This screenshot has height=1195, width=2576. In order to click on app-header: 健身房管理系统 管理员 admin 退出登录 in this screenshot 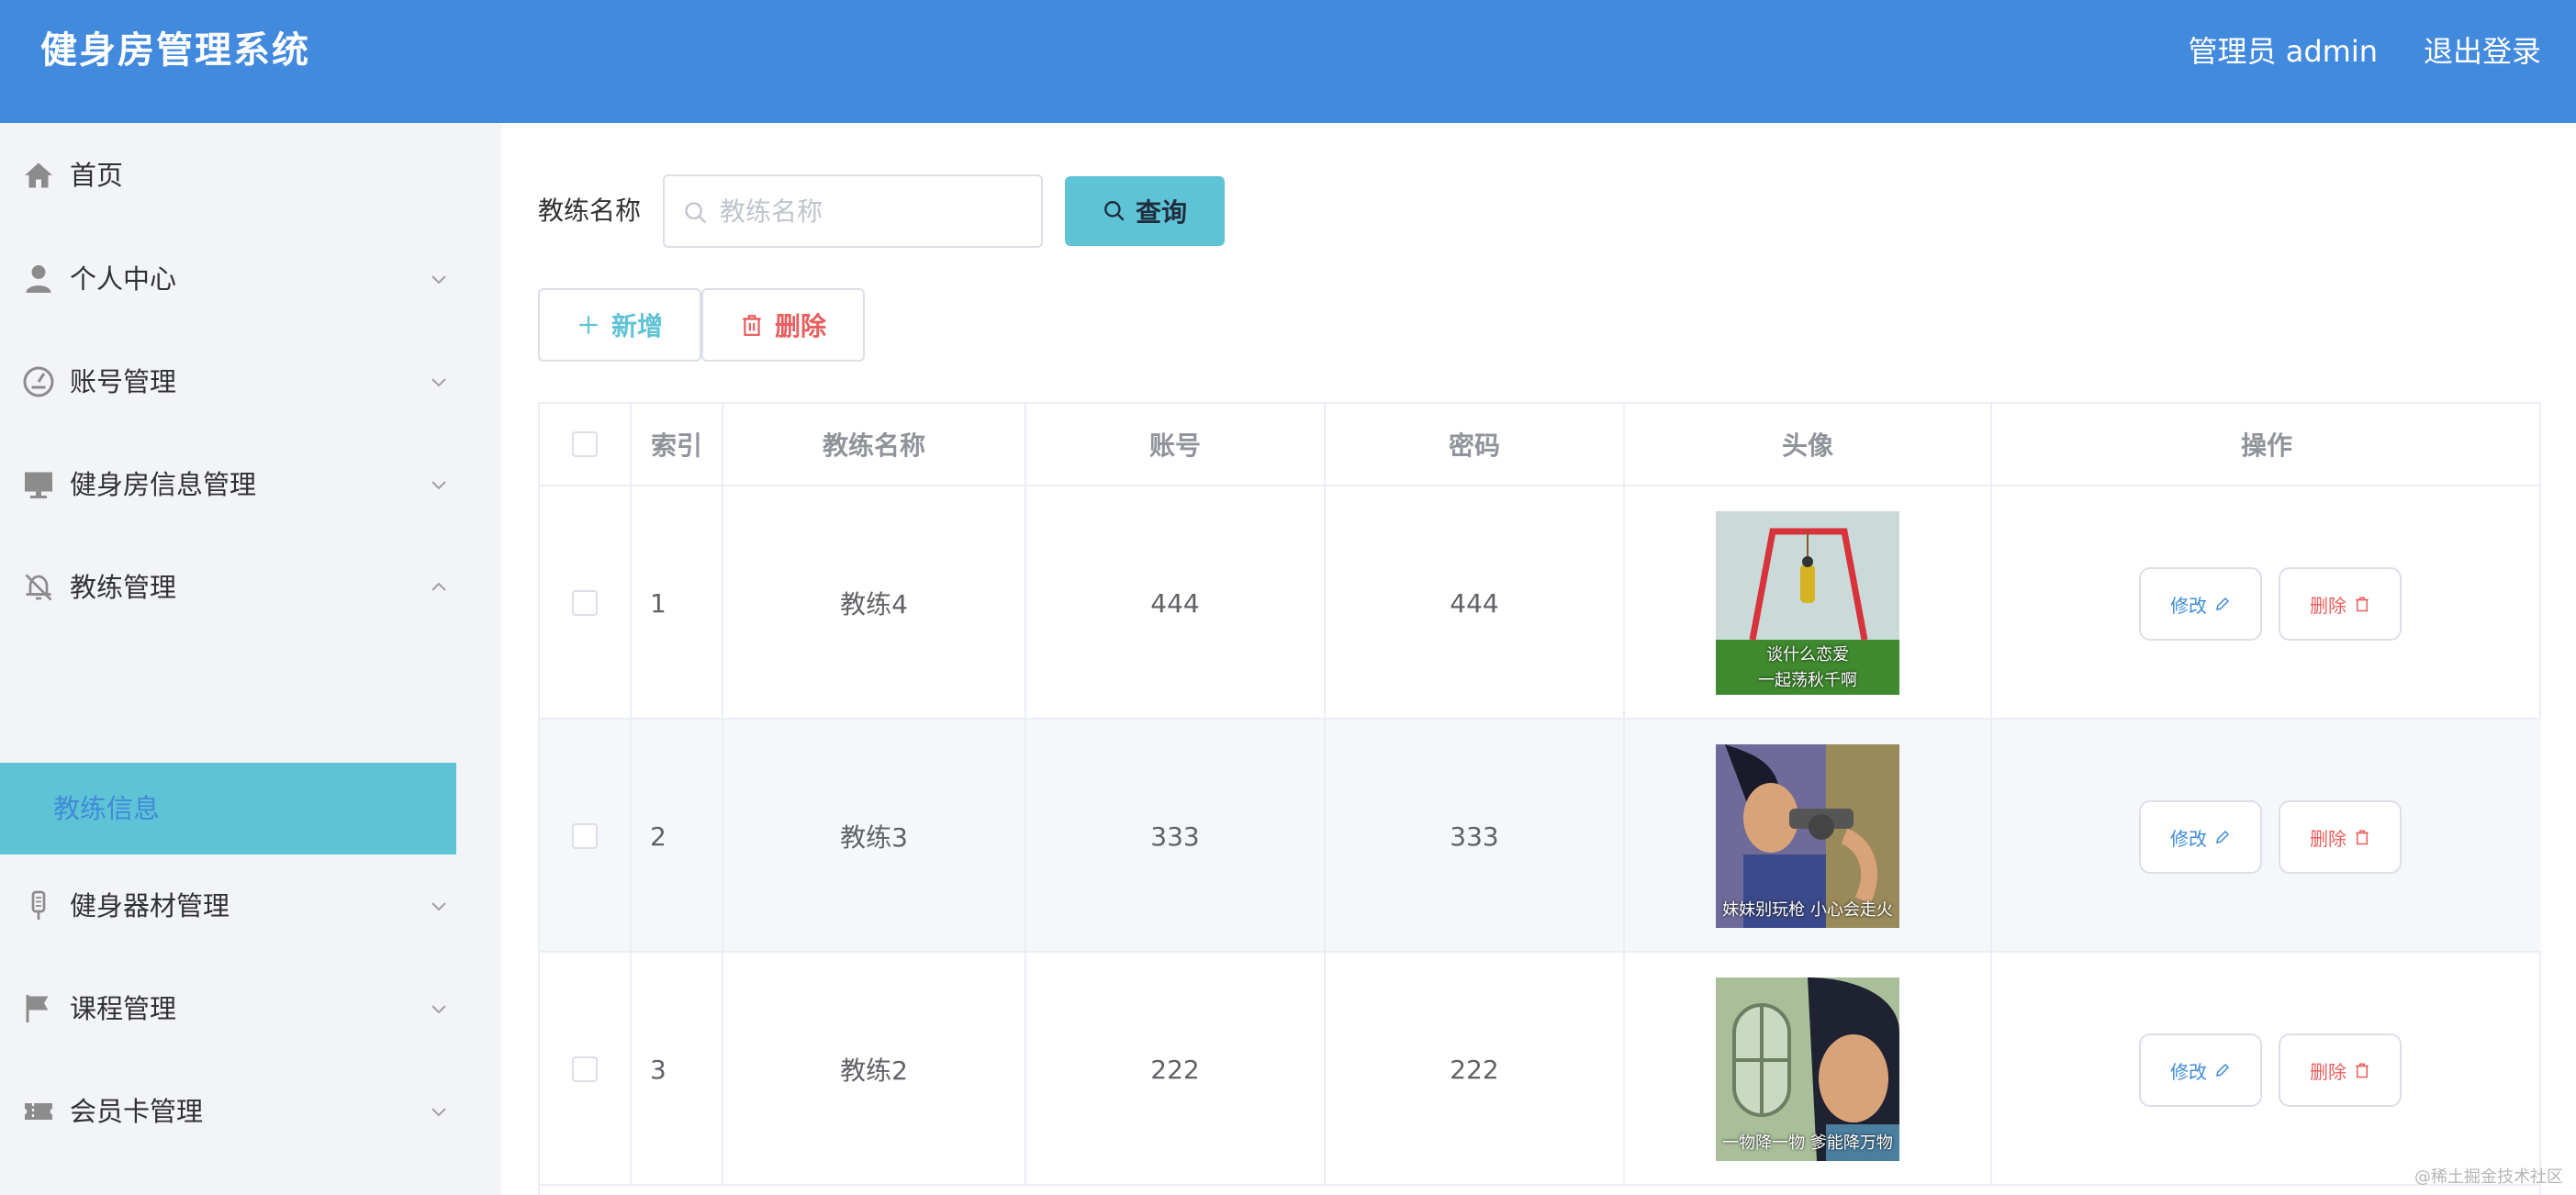, I will do `click(1288, 62)`.